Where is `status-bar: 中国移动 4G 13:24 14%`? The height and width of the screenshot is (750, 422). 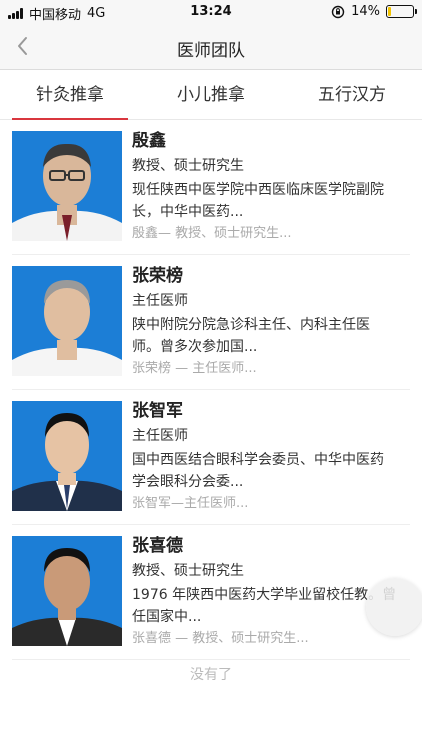 status-bar: 中国移动 4G 13:24 14% is located at coordinates (211, 12).